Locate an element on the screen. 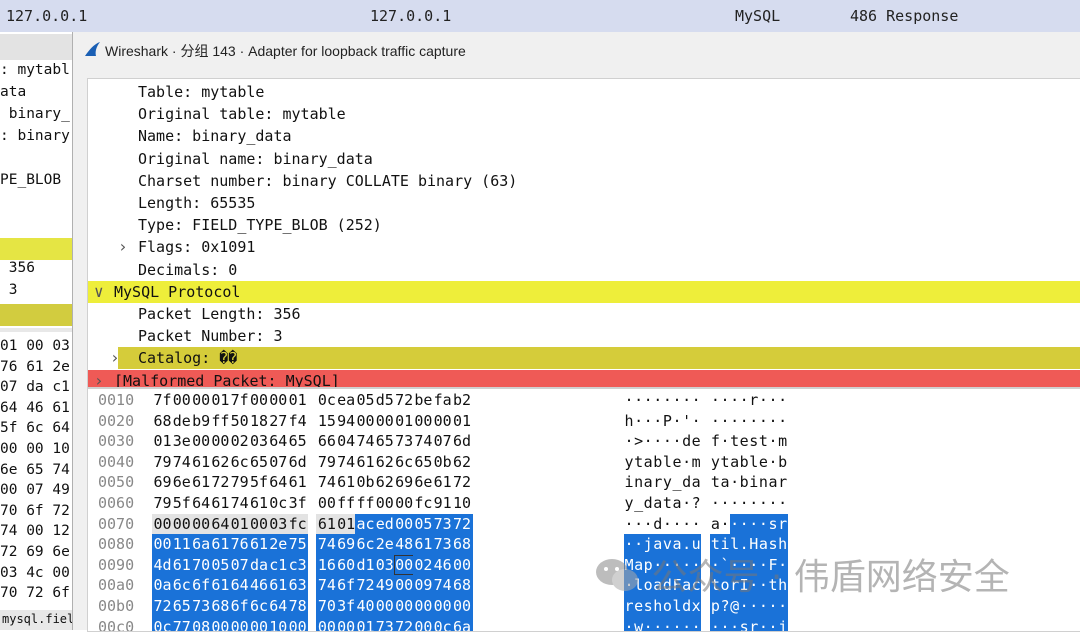  hex-byte: ff is located at coordinates (365, 503).